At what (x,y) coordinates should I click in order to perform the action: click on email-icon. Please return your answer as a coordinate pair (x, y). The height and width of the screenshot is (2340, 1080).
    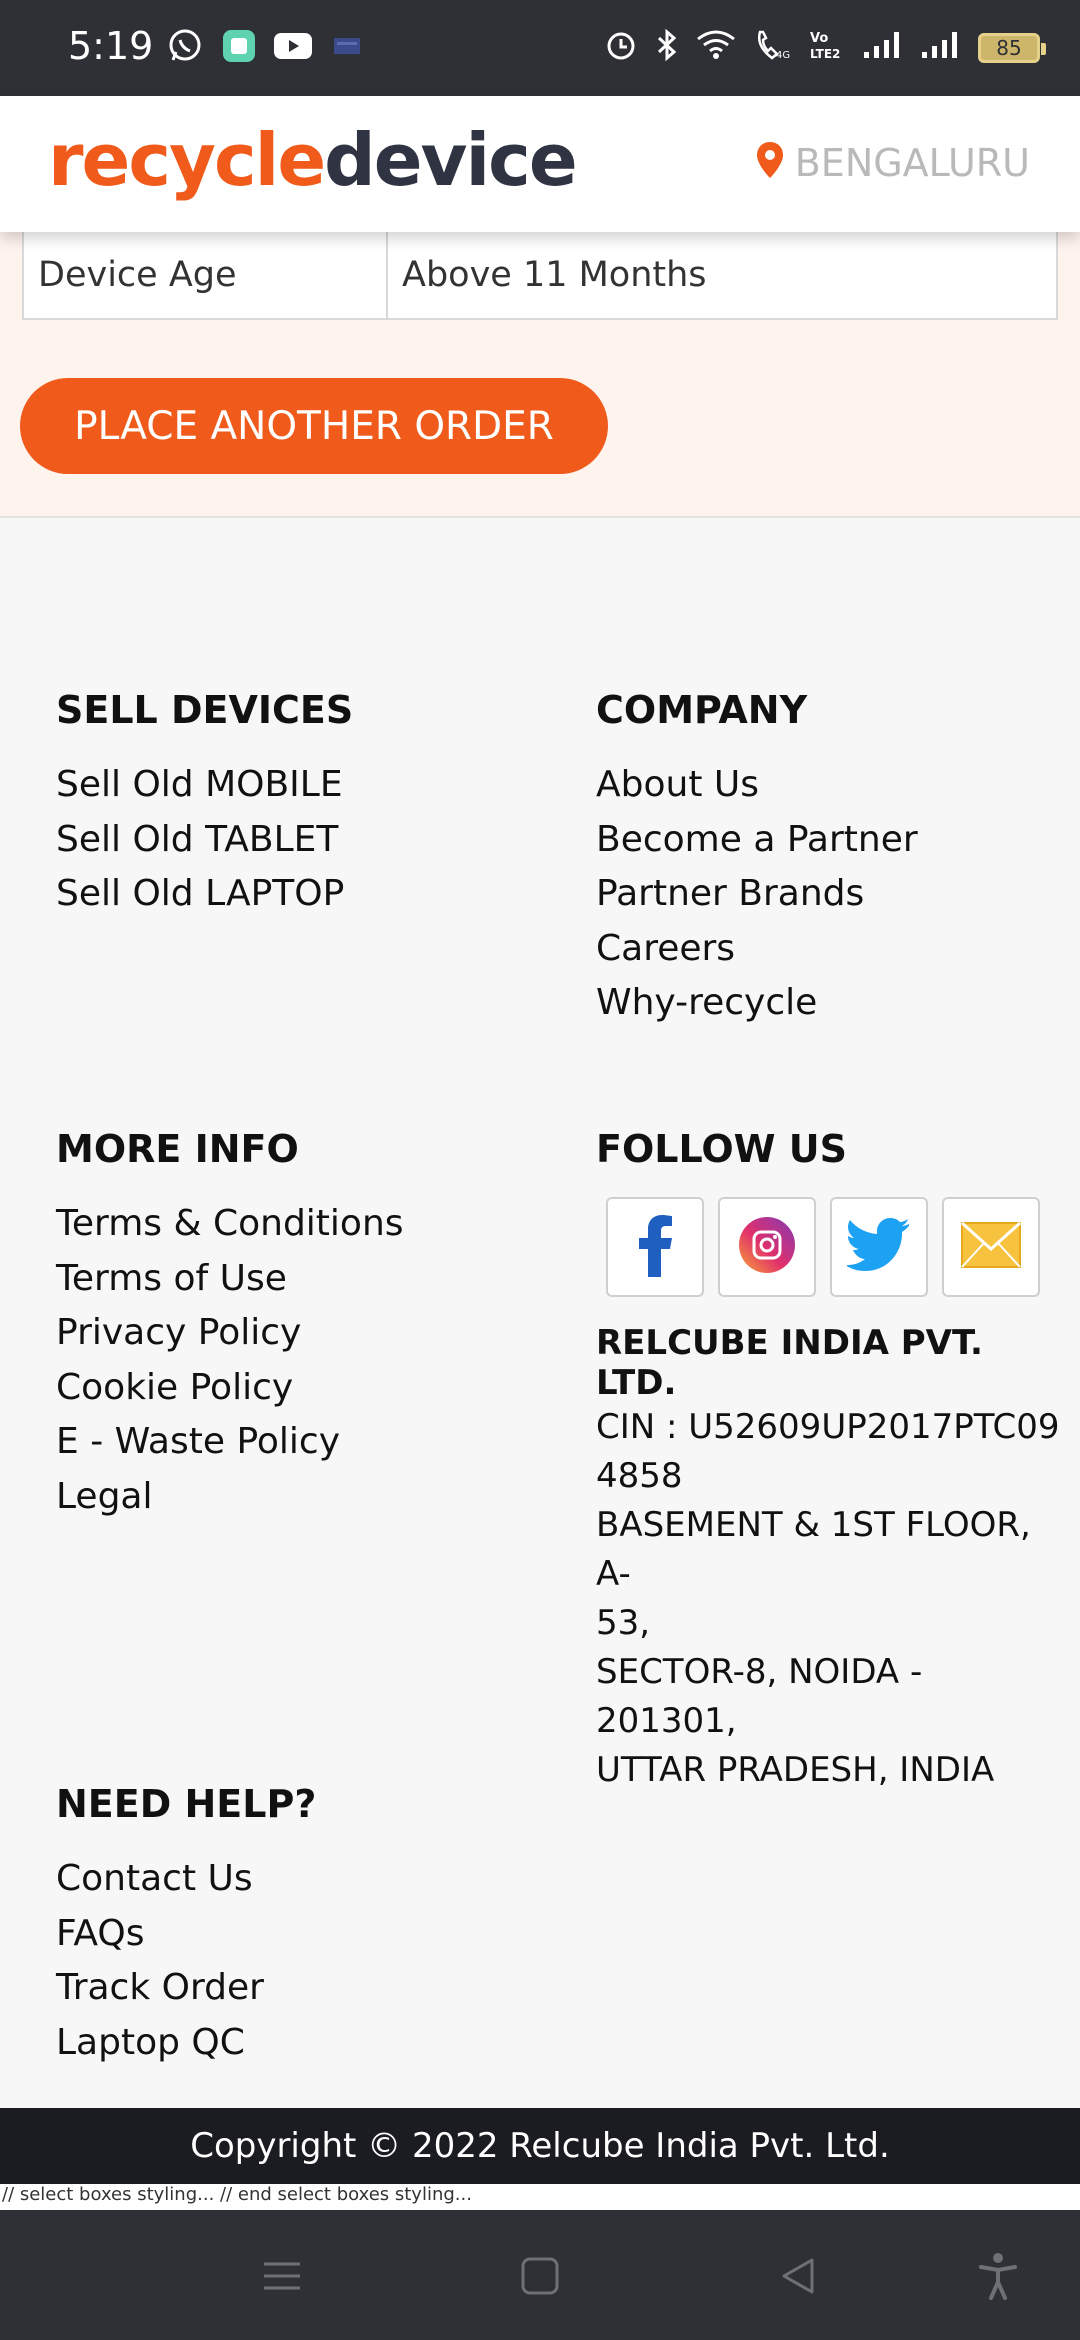
    Looking at the image, I should click on (991, 1247).